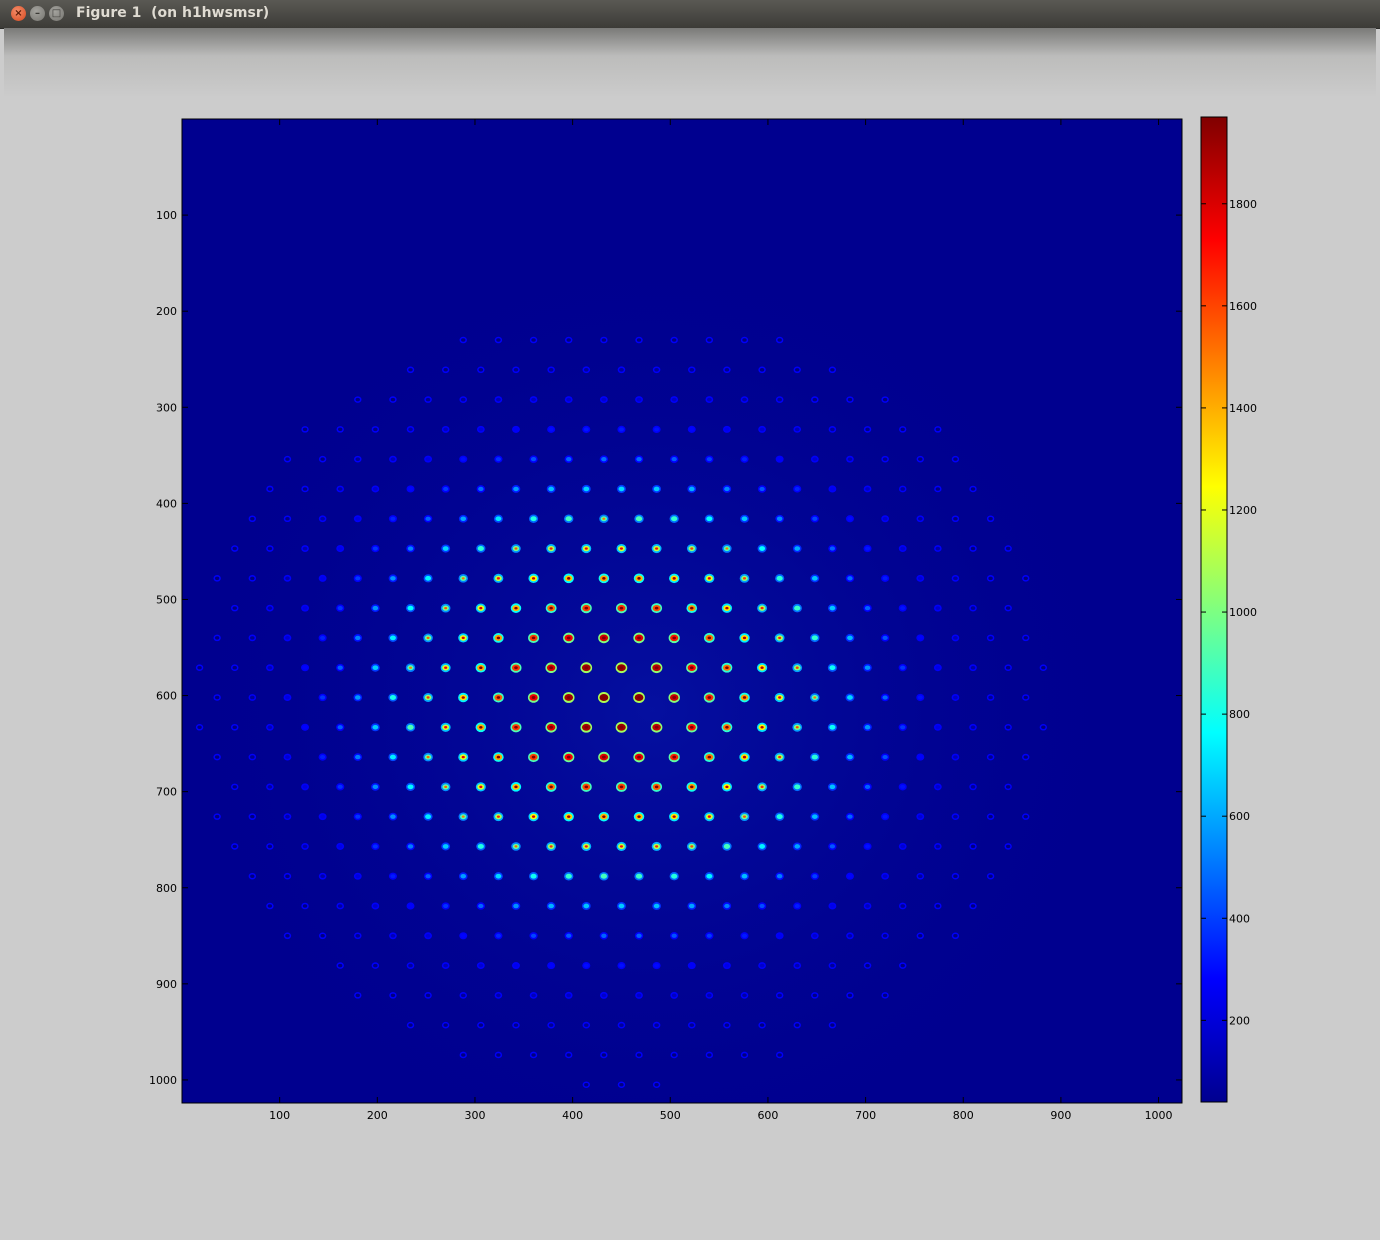 The image size is (1380, 1240). I want to click on y-tick-label: 500, so click(166, 599).